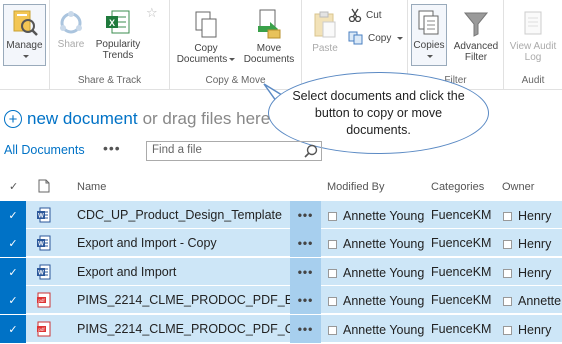 This screenshot has height=344, width=562. Describe the element at coordinates (311, 151) in the screenshot. I see `search-icon` at that location.